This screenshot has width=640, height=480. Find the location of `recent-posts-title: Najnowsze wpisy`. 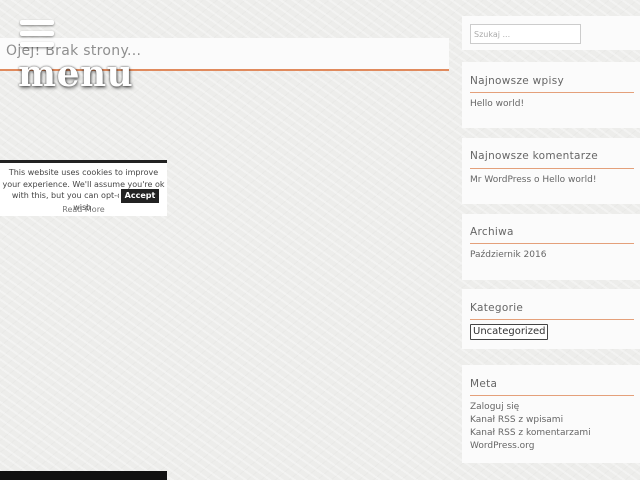

recent-posts-title: Najnowsze wpisy is located at coordinates (517, 81).